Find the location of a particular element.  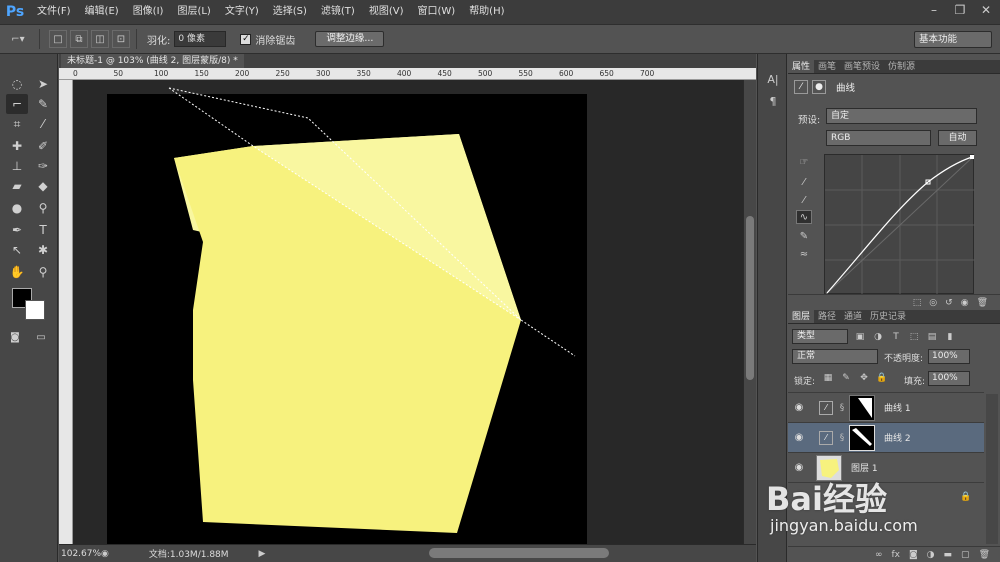

menu-type: 文字(Y) is located at coordinates (242, 12).